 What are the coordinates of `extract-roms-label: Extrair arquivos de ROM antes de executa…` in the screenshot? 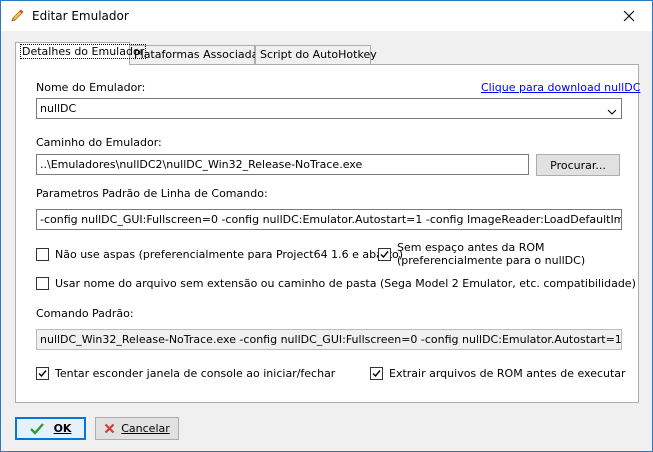 It's located at (507, 373).